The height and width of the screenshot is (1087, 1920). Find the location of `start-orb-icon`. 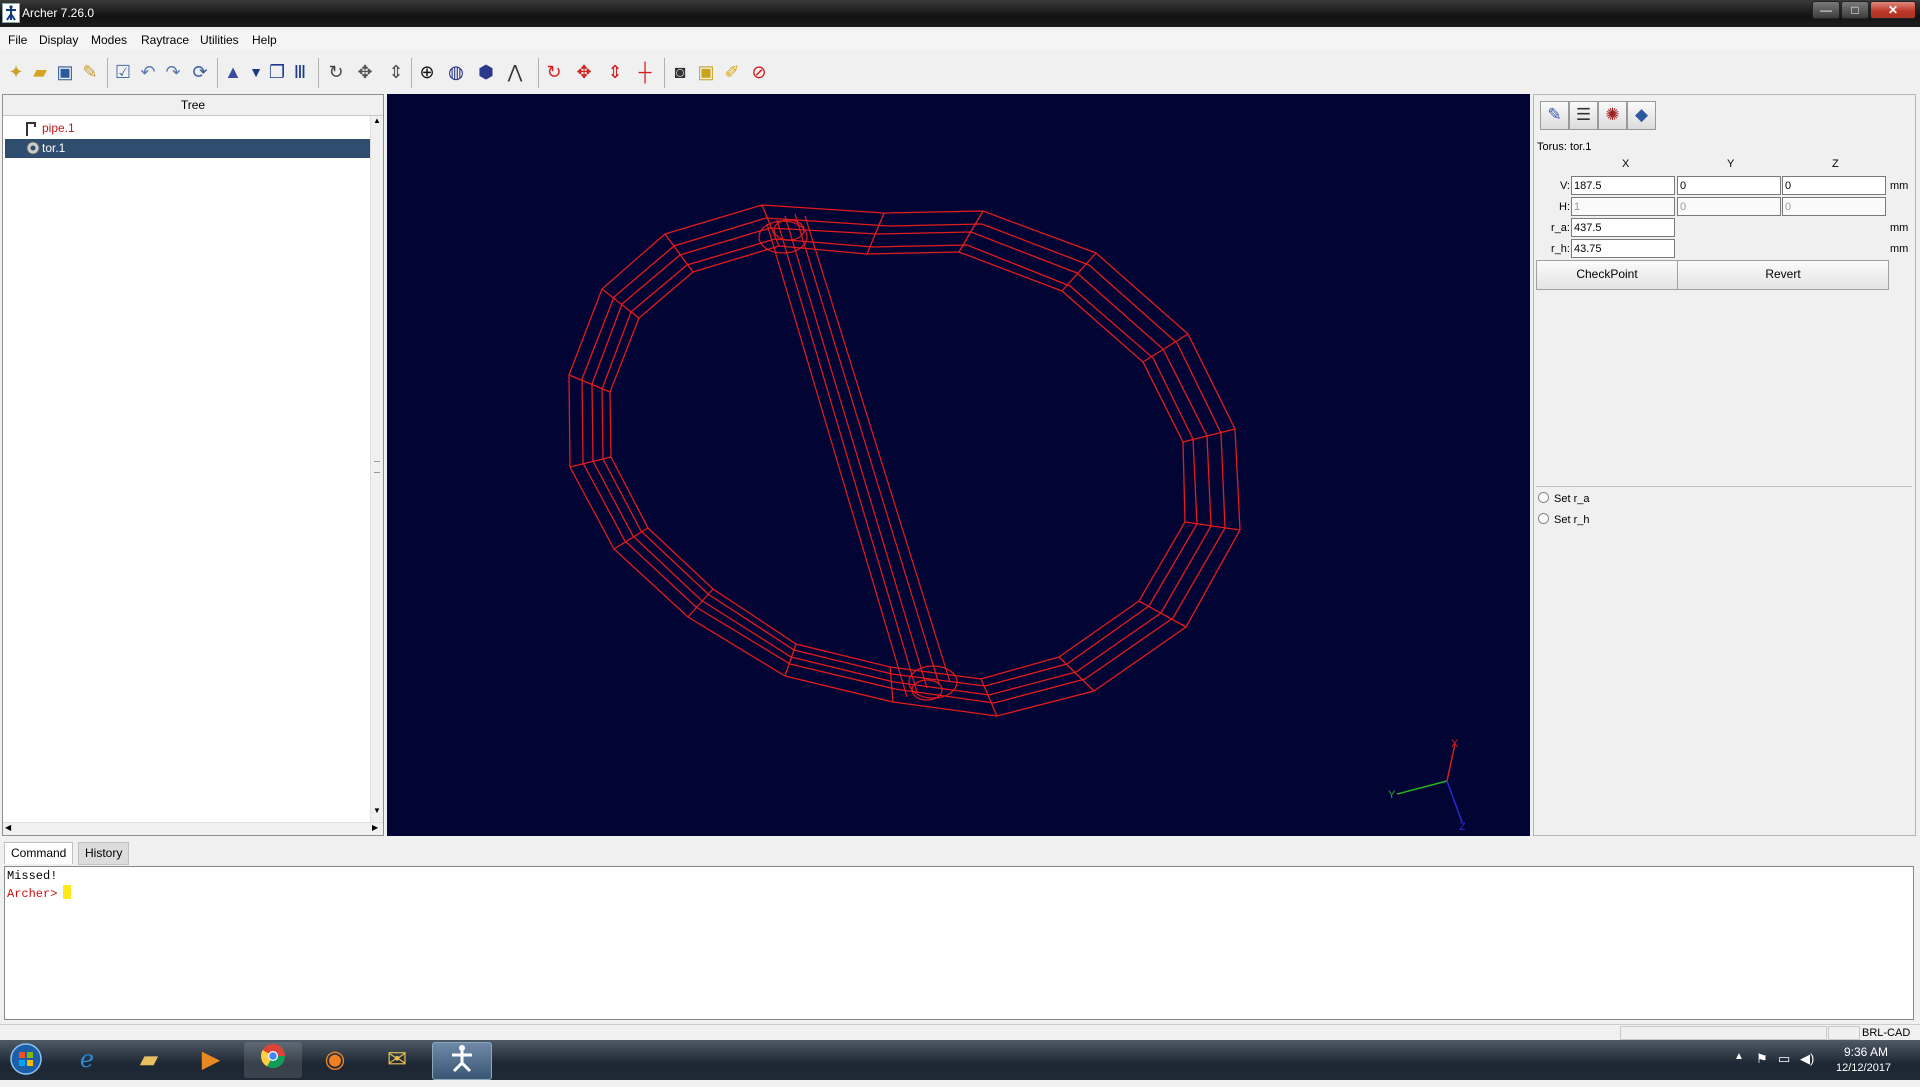

start-orb-icon is located at coordinates (26, 1060).